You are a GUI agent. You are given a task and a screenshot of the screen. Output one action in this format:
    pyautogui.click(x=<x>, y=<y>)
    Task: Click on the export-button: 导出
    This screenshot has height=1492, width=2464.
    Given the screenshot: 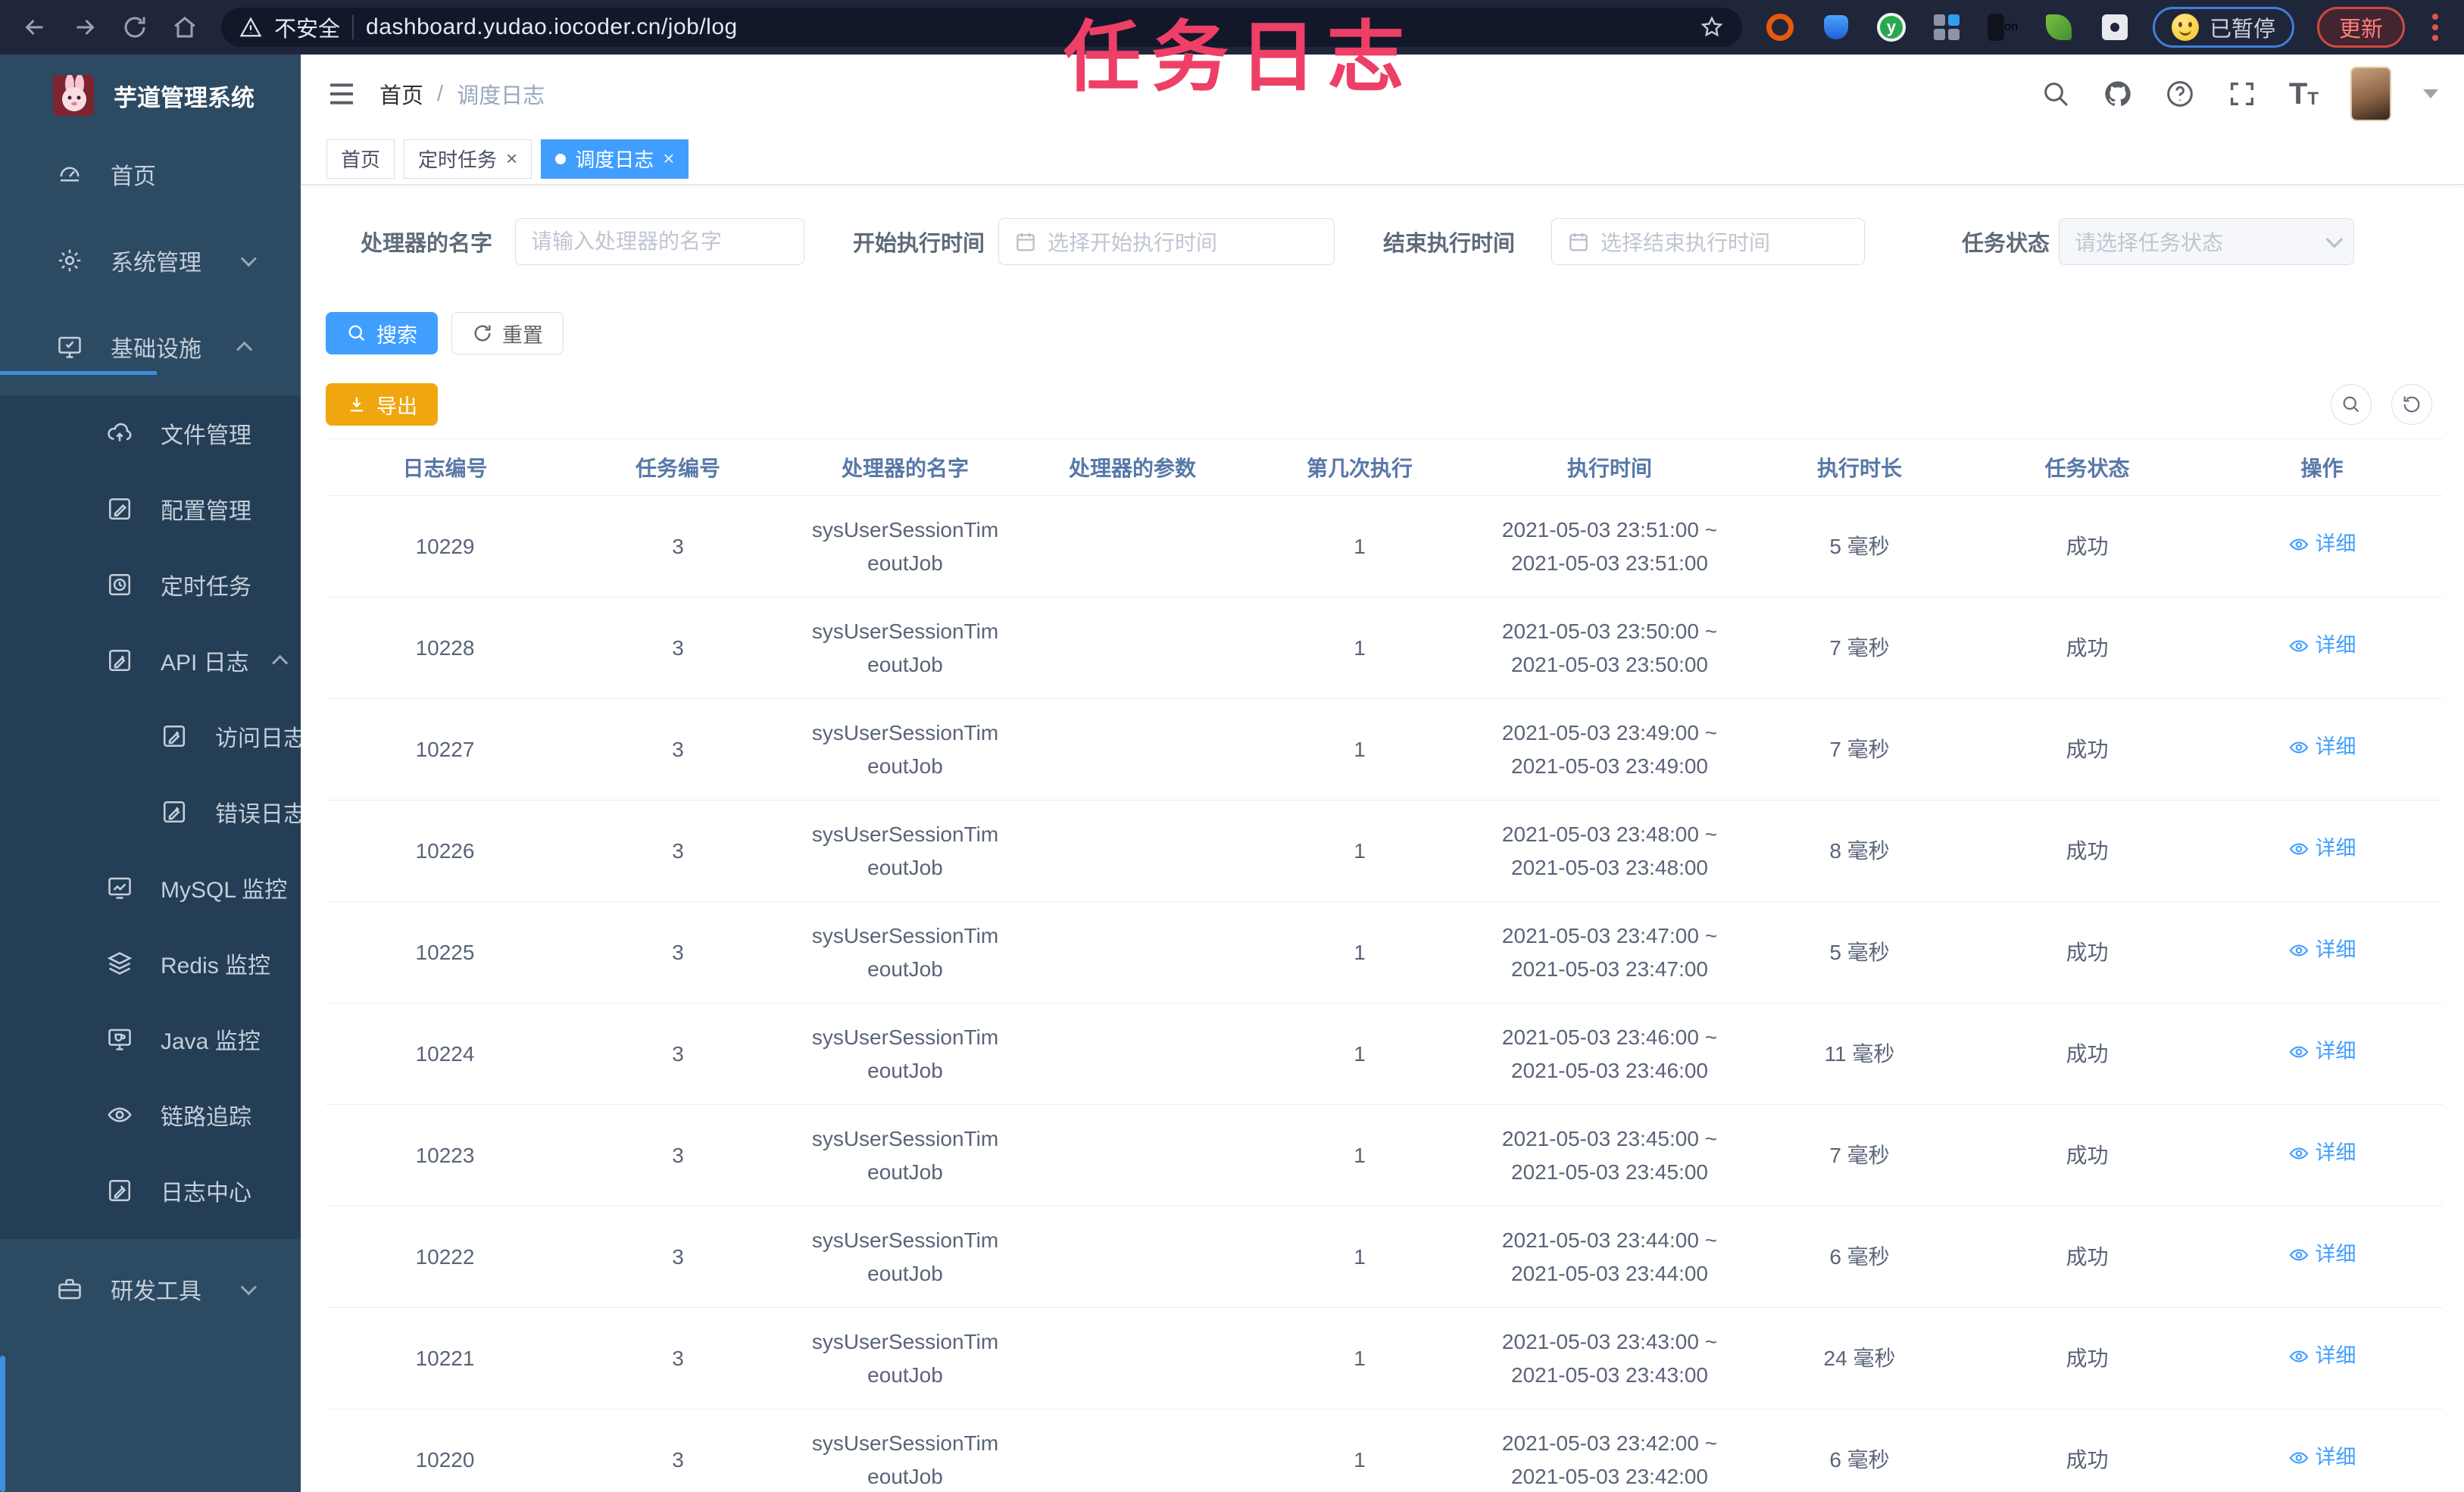 What is the action you would take?
    pyautogui.click(x=382, y=405)
    